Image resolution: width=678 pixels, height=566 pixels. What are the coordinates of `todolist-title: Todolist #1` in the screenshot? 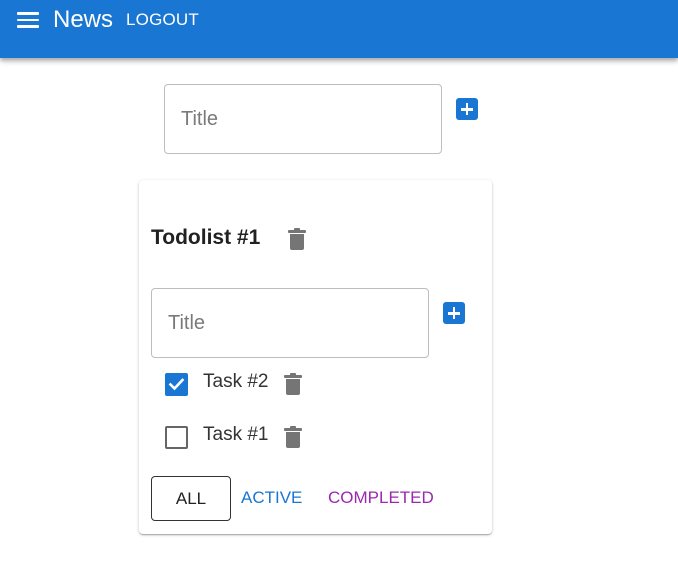 It's located at (206, 237).